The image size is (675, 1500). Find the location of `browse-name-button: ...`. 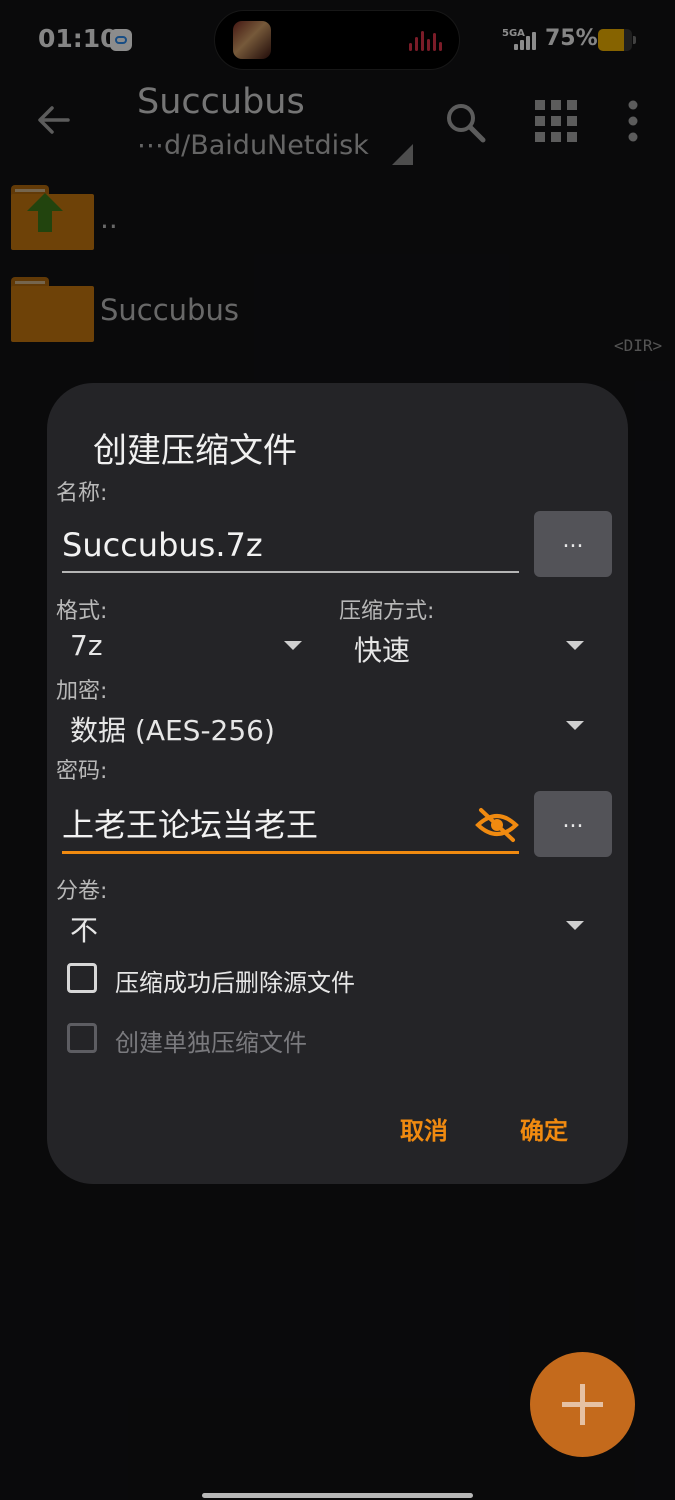

browse-name-button: ... is located at coordinates (573, 544).